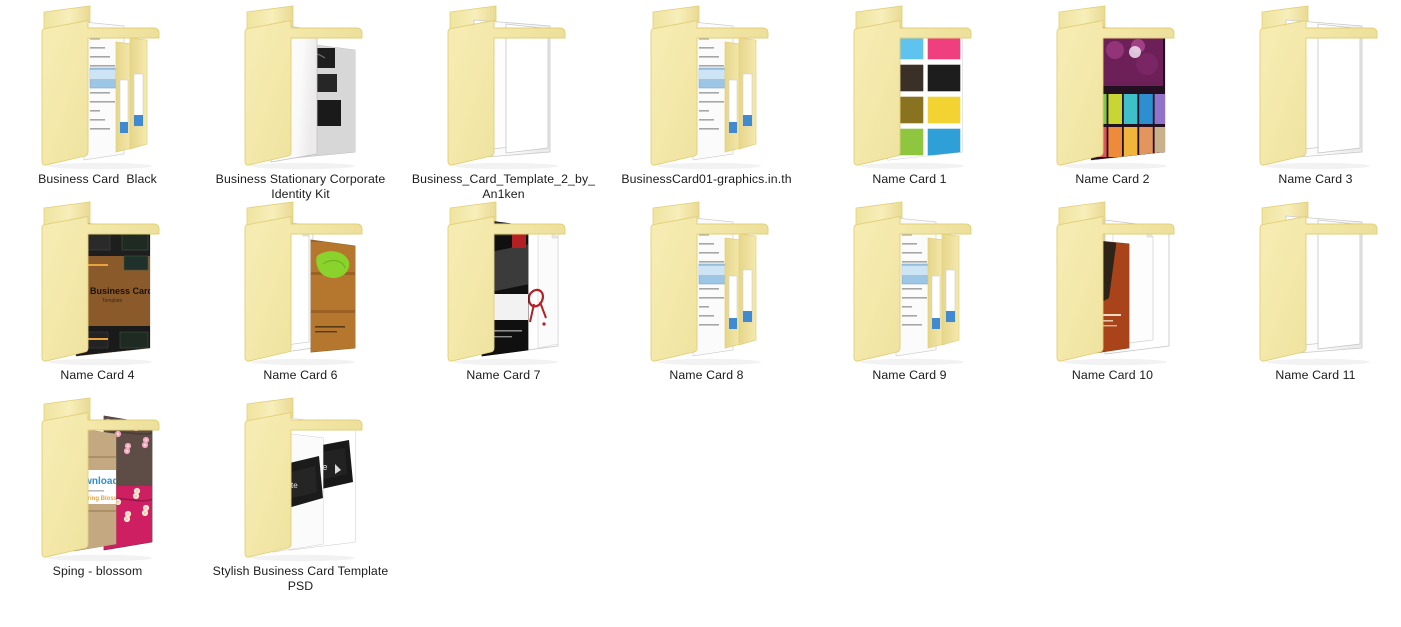 This screenshot has width=1401, height=627. What do you see at coordinates (112, 301) in the screenshot?
I see `svg-text: Template` at bounding box center [112, 301].